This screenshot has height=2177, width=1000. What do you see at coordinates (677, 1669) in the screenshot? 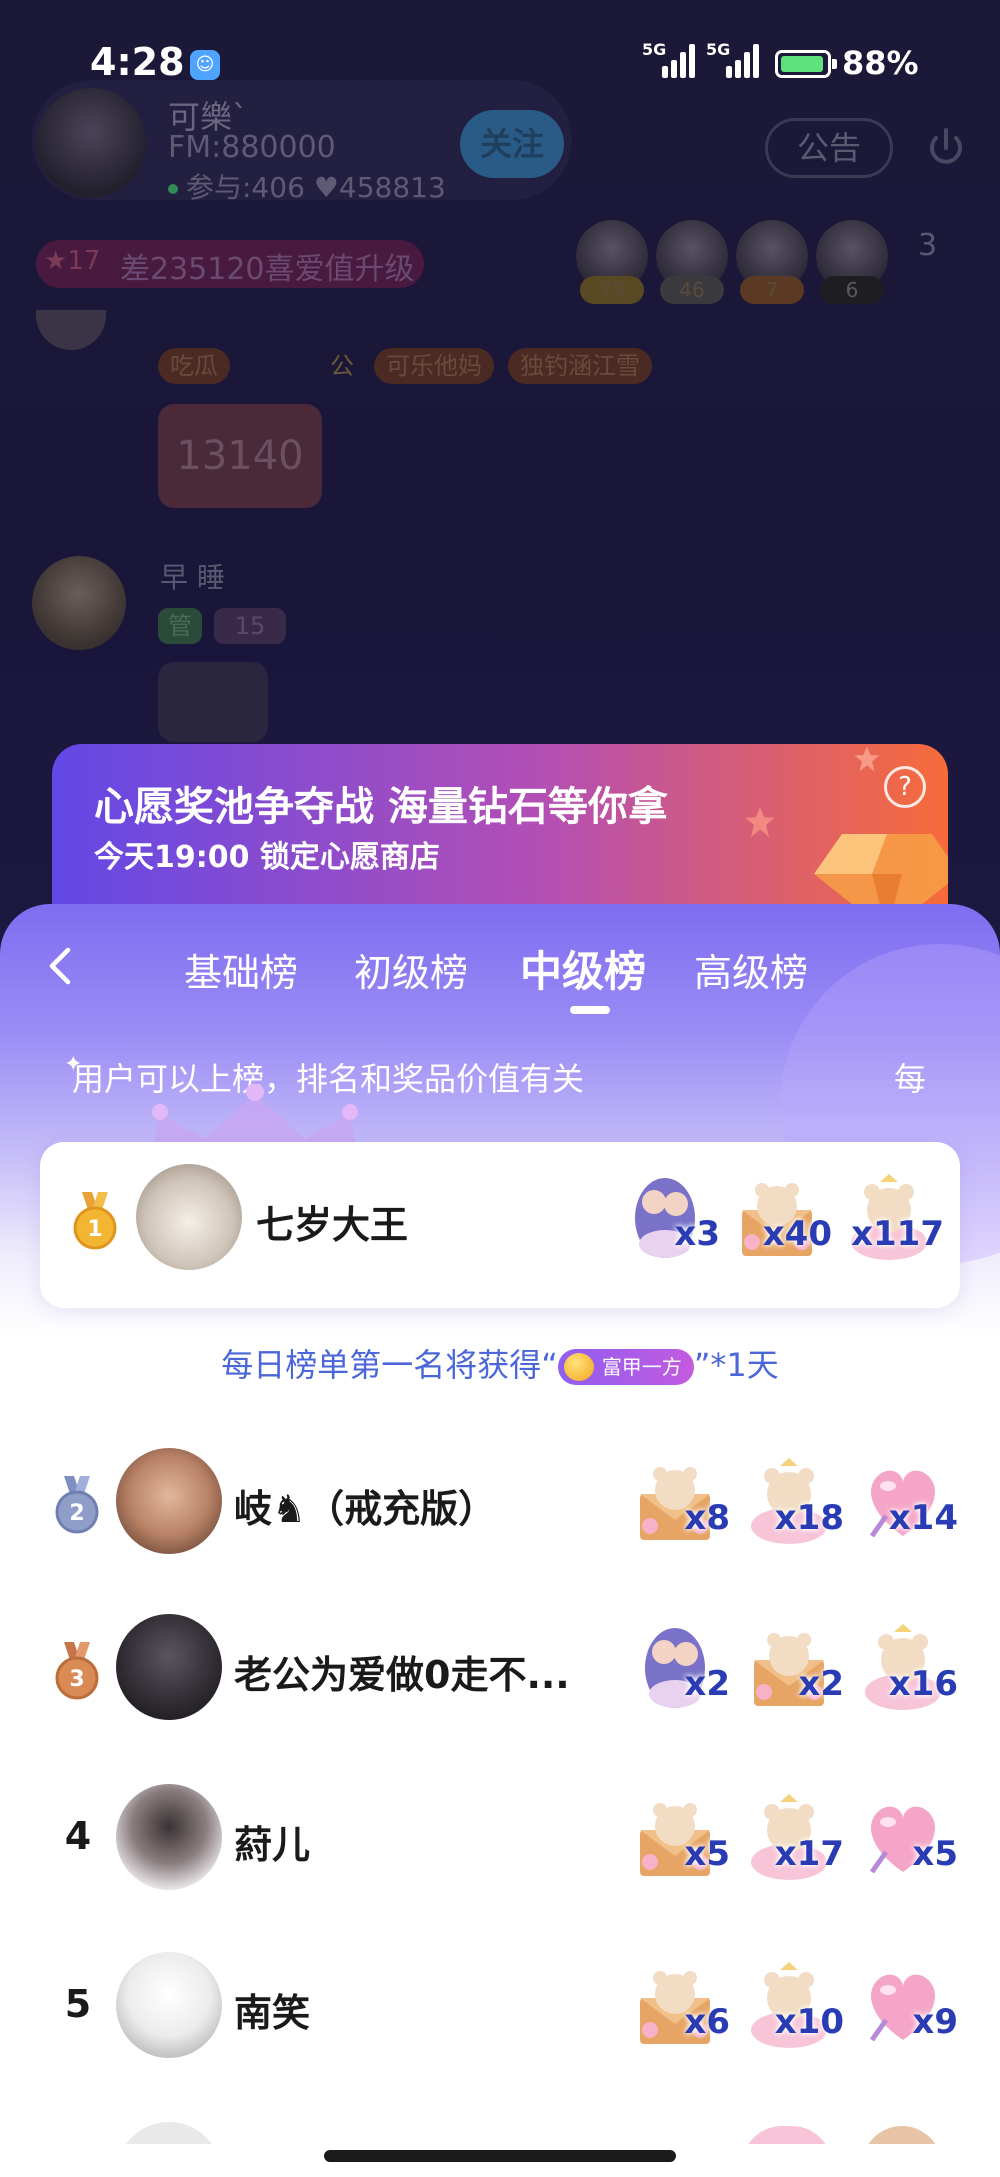
I see `couple-gift-icon: x2` at bounding box center [677, 1669].